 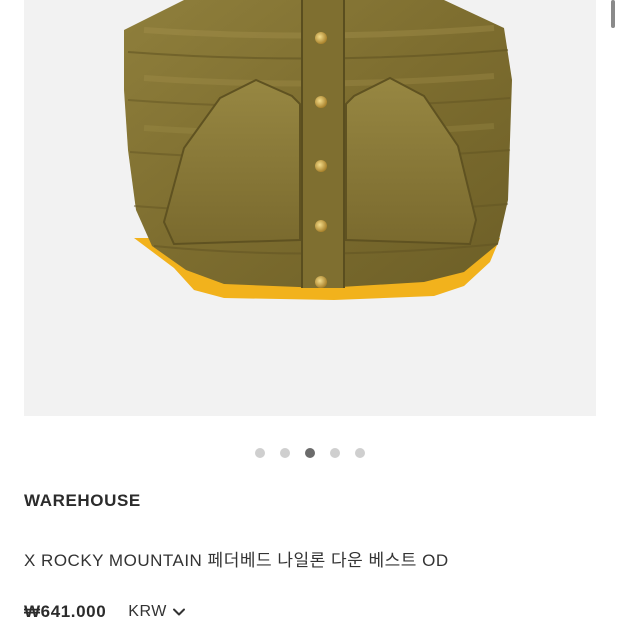 I want to click on carousel-indicator, so click(x=310, y=454).